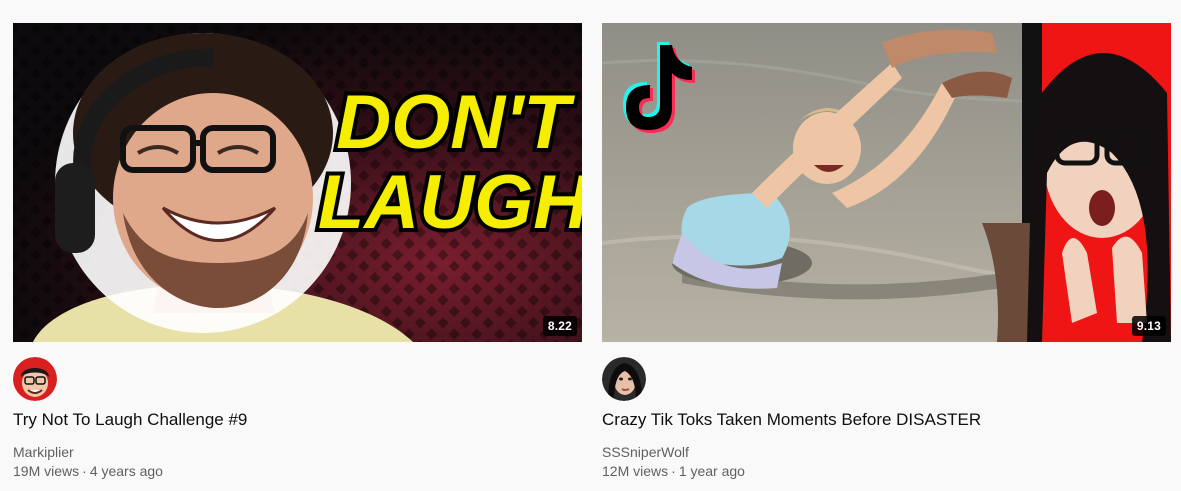 The width and height of the screenshot is (1181, 491). What do you see at coordinates (1148, 326) in the screenshot?
I see `duration-badge: 9.13` at bounding box center [1148, 326].